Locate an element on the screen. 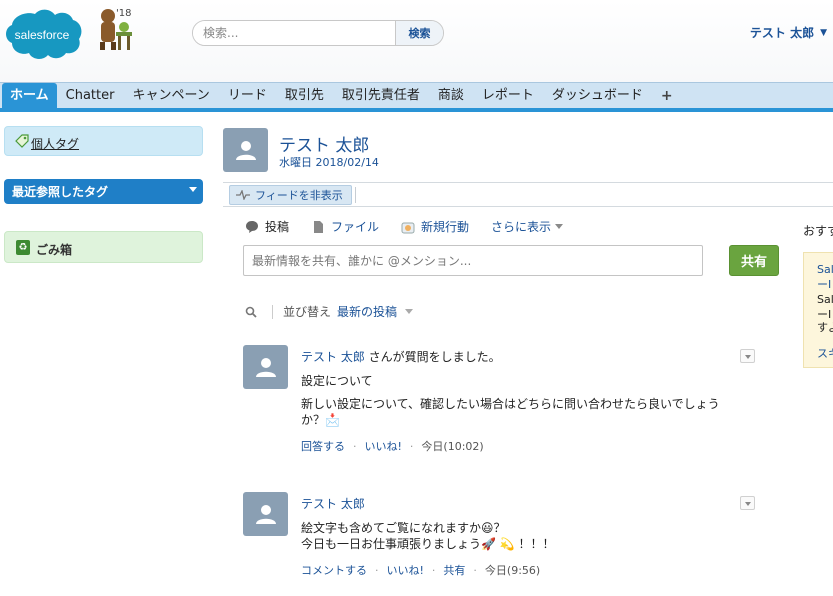  feed-item-header: テスト 太郎 is located at coordinates (521, 504).